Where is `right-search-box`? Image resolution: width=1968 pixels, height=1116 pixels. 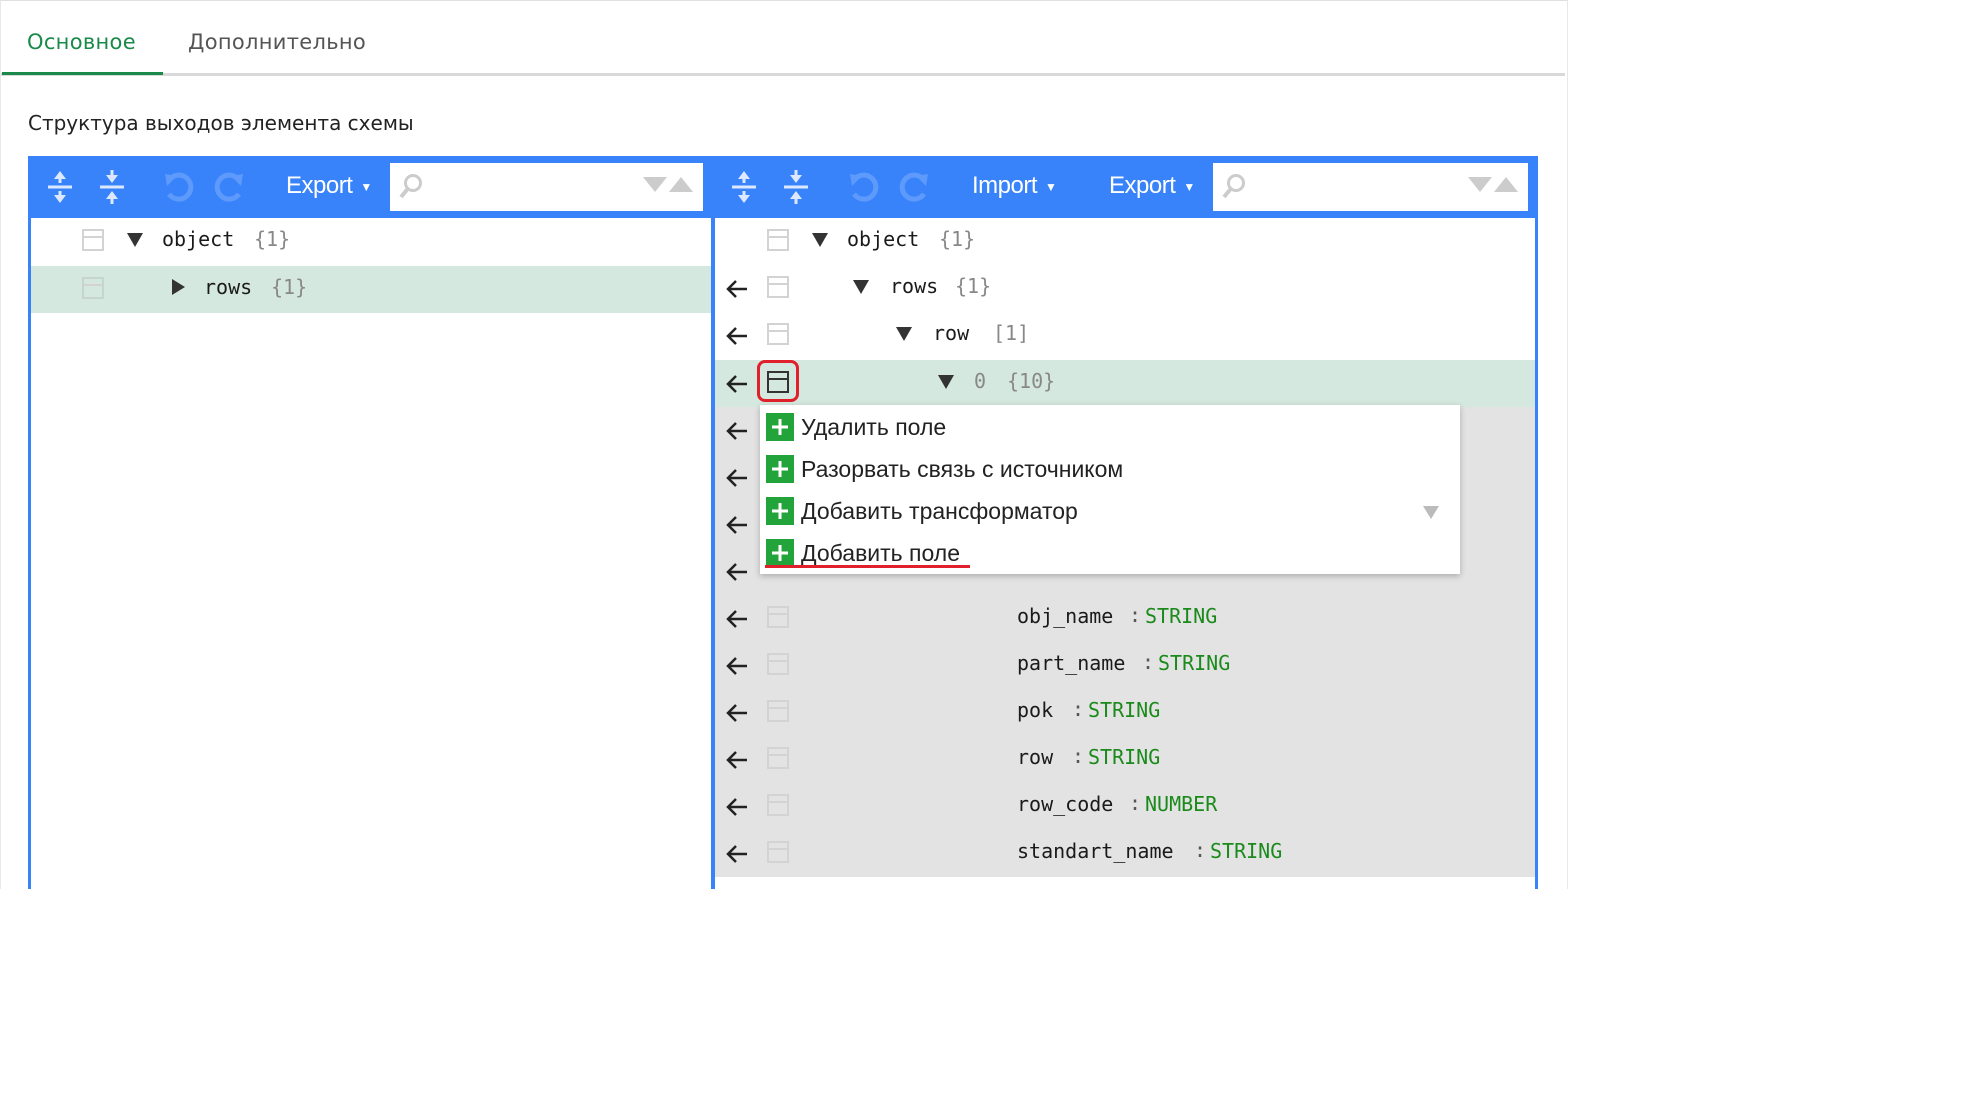
right-search-box is located at coordinates (1370, 187).